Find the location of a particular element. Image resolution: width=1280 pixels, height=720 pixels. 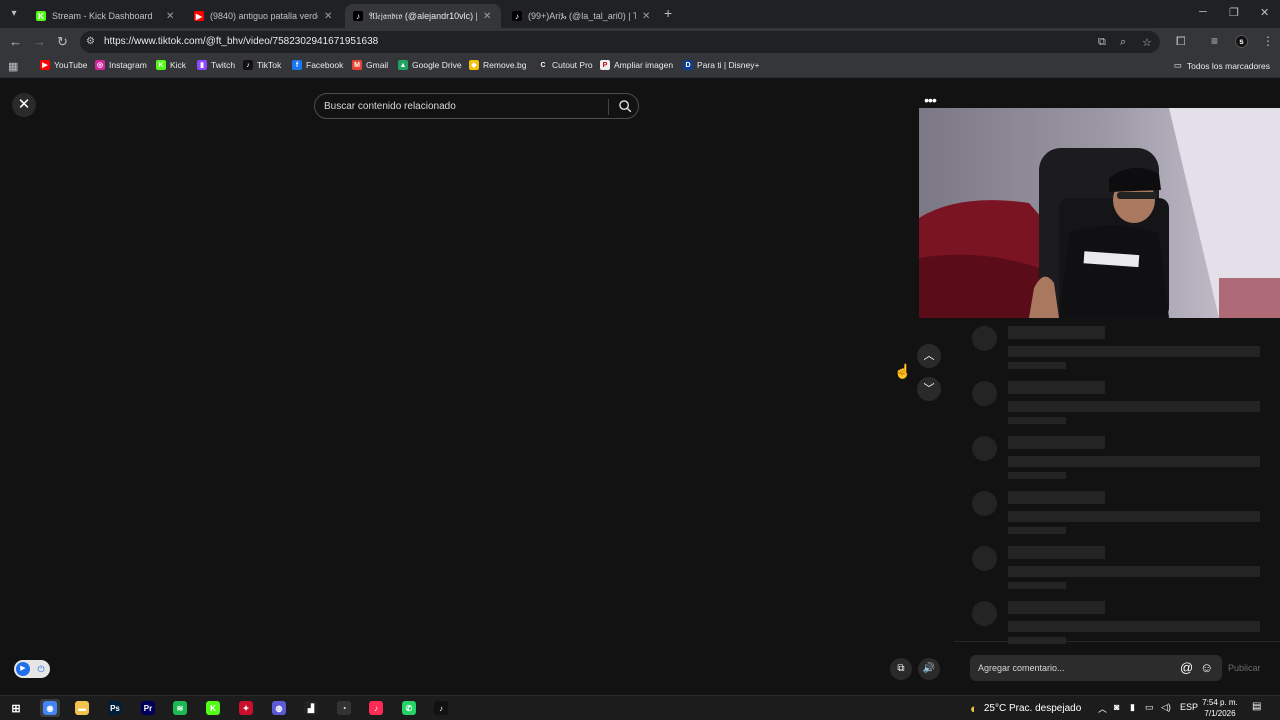

red-app-icon: ✦ is located at coordinates (246, 708).